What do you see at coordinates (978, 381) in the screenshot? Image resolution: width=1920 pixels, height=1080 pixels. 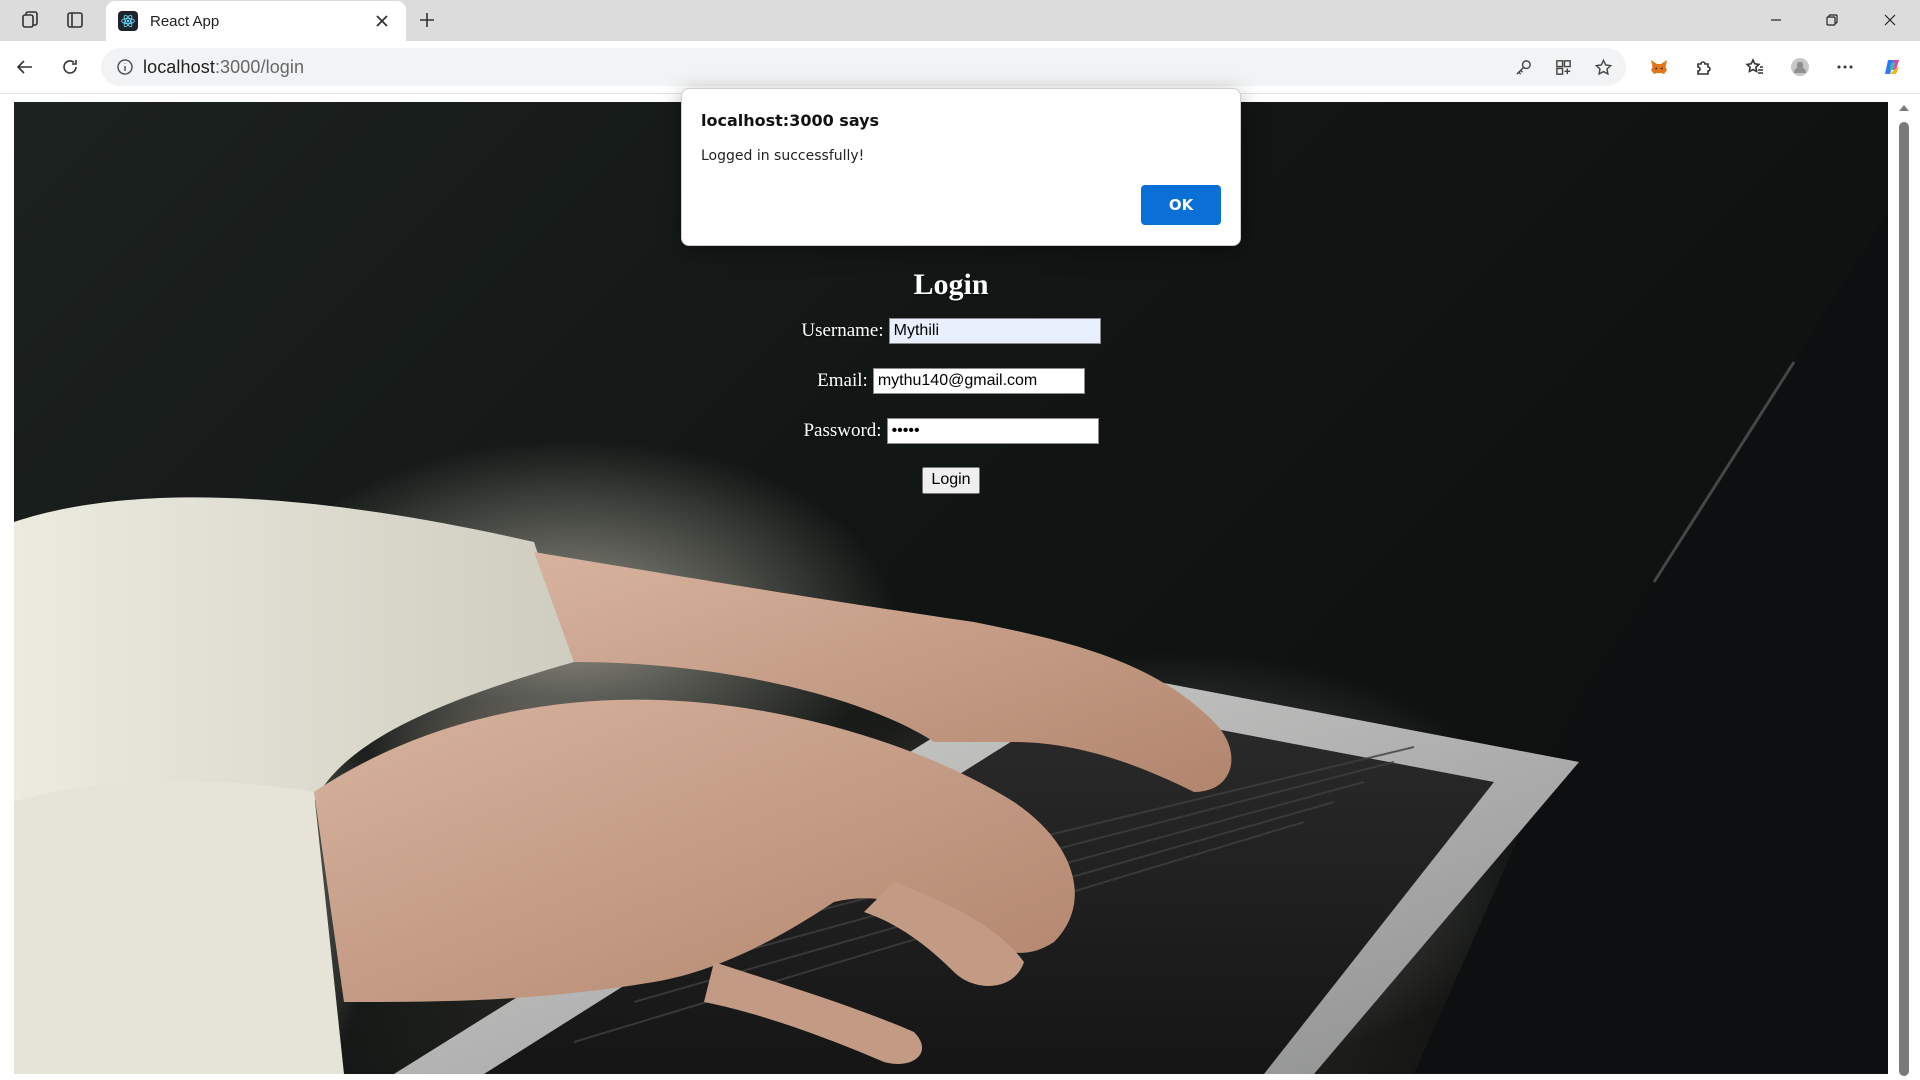 I see `email-input` at bounding box center [978, 381].